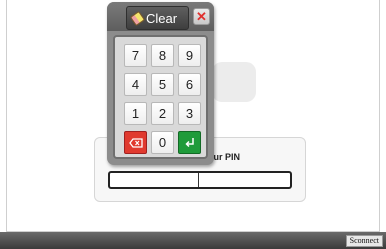 The width and height of the screenshot is (386, 249). Describe the element at coordinates (162, 142) in the screenshot. I see `key-0: 0` at that location.